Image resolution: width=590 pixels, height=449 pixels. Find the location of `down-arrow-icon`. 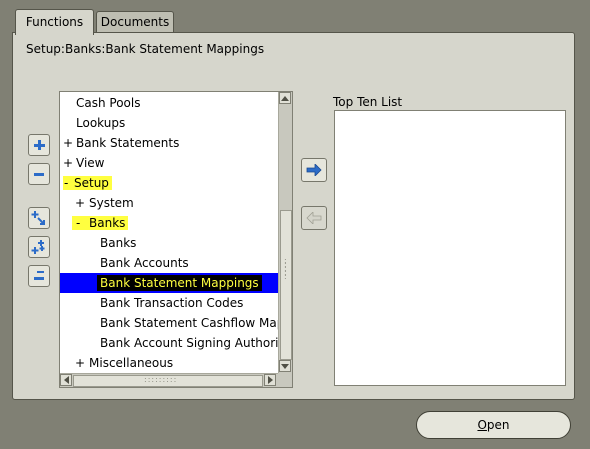

down-arrow-icon is located at coordinates (285, 366).